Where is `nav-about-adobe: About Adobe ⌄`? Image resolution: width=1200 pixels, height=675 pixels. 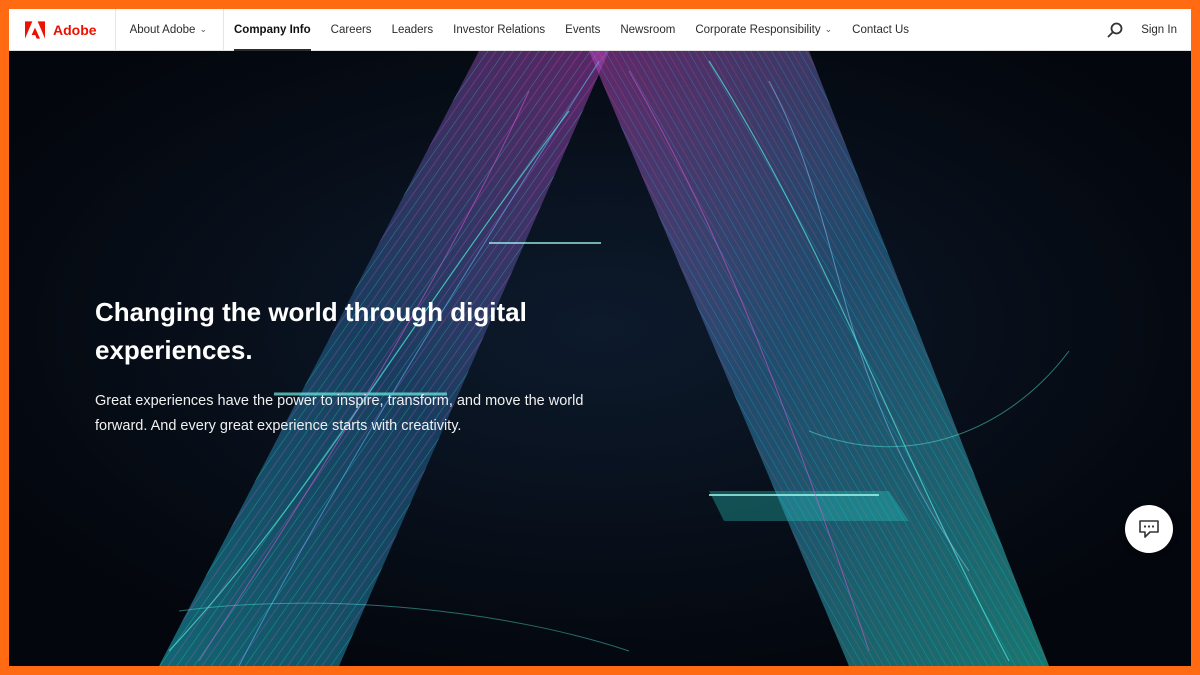
nav-about-adobe: About Adobe ⌄ is located at coordinates (170, 30).